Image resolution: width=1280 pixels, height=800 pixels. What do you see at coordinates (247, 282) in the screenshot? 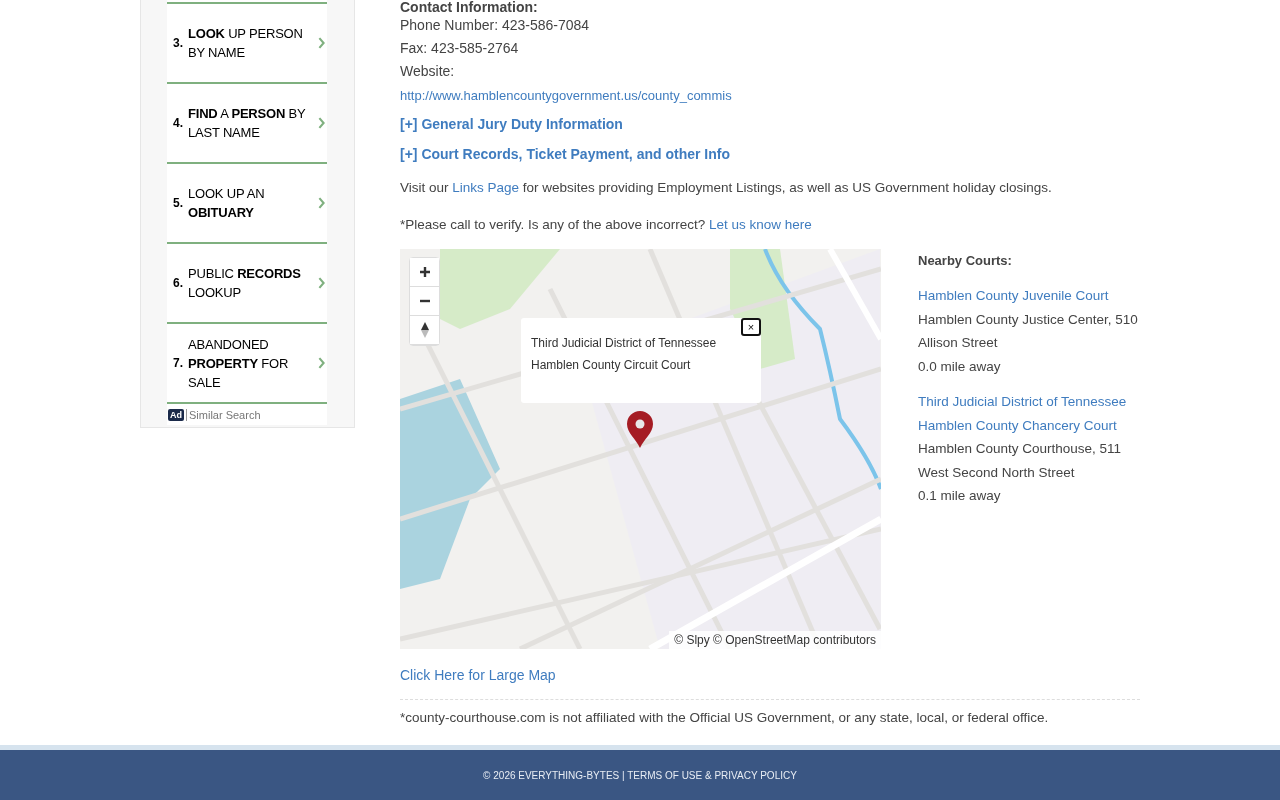
I see `ad-link: 6. PUBLIC RECORDS LOOKUP` at bounding box center [247, 282].